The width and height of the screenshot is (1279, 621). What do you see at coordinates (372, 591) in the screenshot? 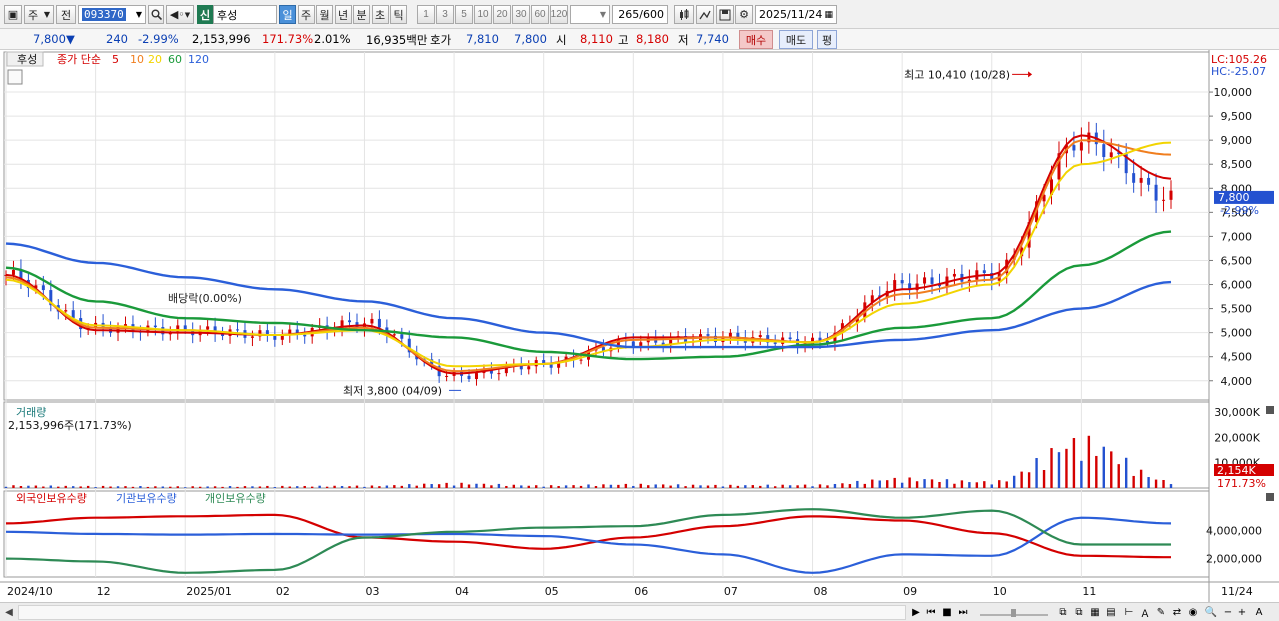
I see `time-axis-label: 03` at bounding box center [372, 591].